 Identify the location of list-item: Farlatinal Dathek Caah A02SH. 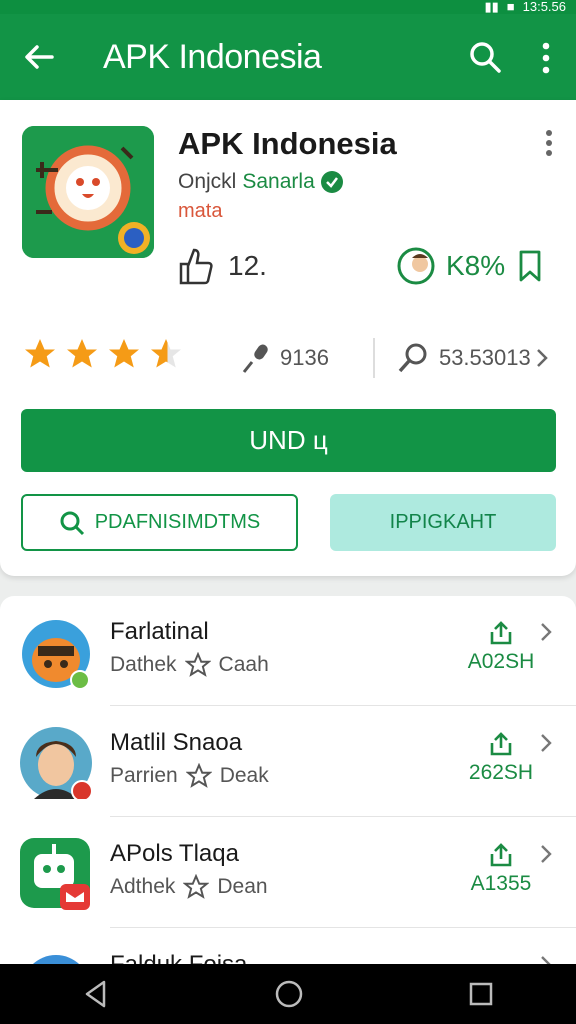
(288, 651).